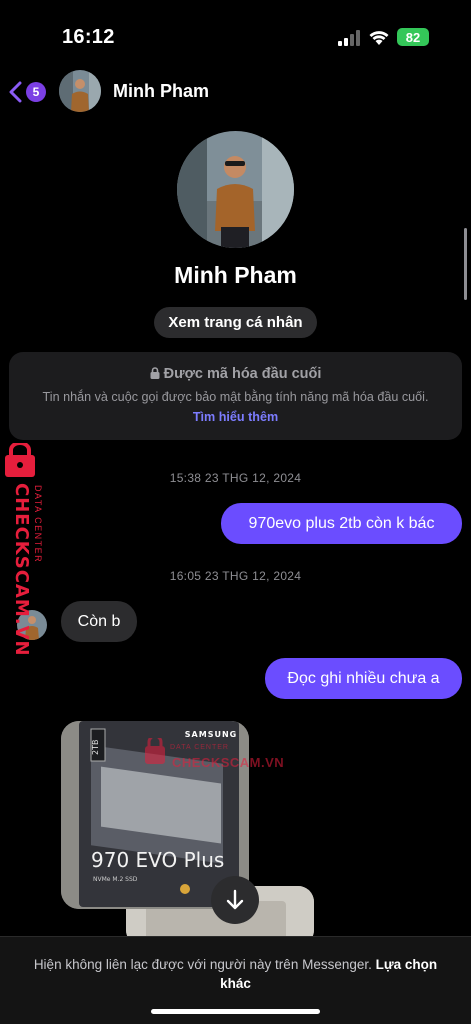 The image size is (471, 1024). What do you see at coordinates (242, 374) in the screenshot?
I see `encryption-title-text: Được mã hóa đầu cuối` at bounding box center [242, 374].